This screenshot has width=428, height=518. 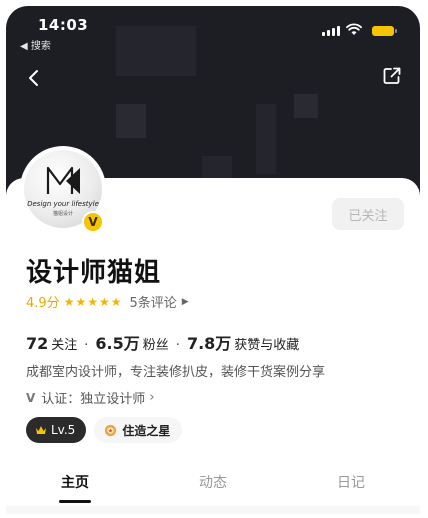 I want to click on tab-activity: 动态, so click(x=213, y=488).